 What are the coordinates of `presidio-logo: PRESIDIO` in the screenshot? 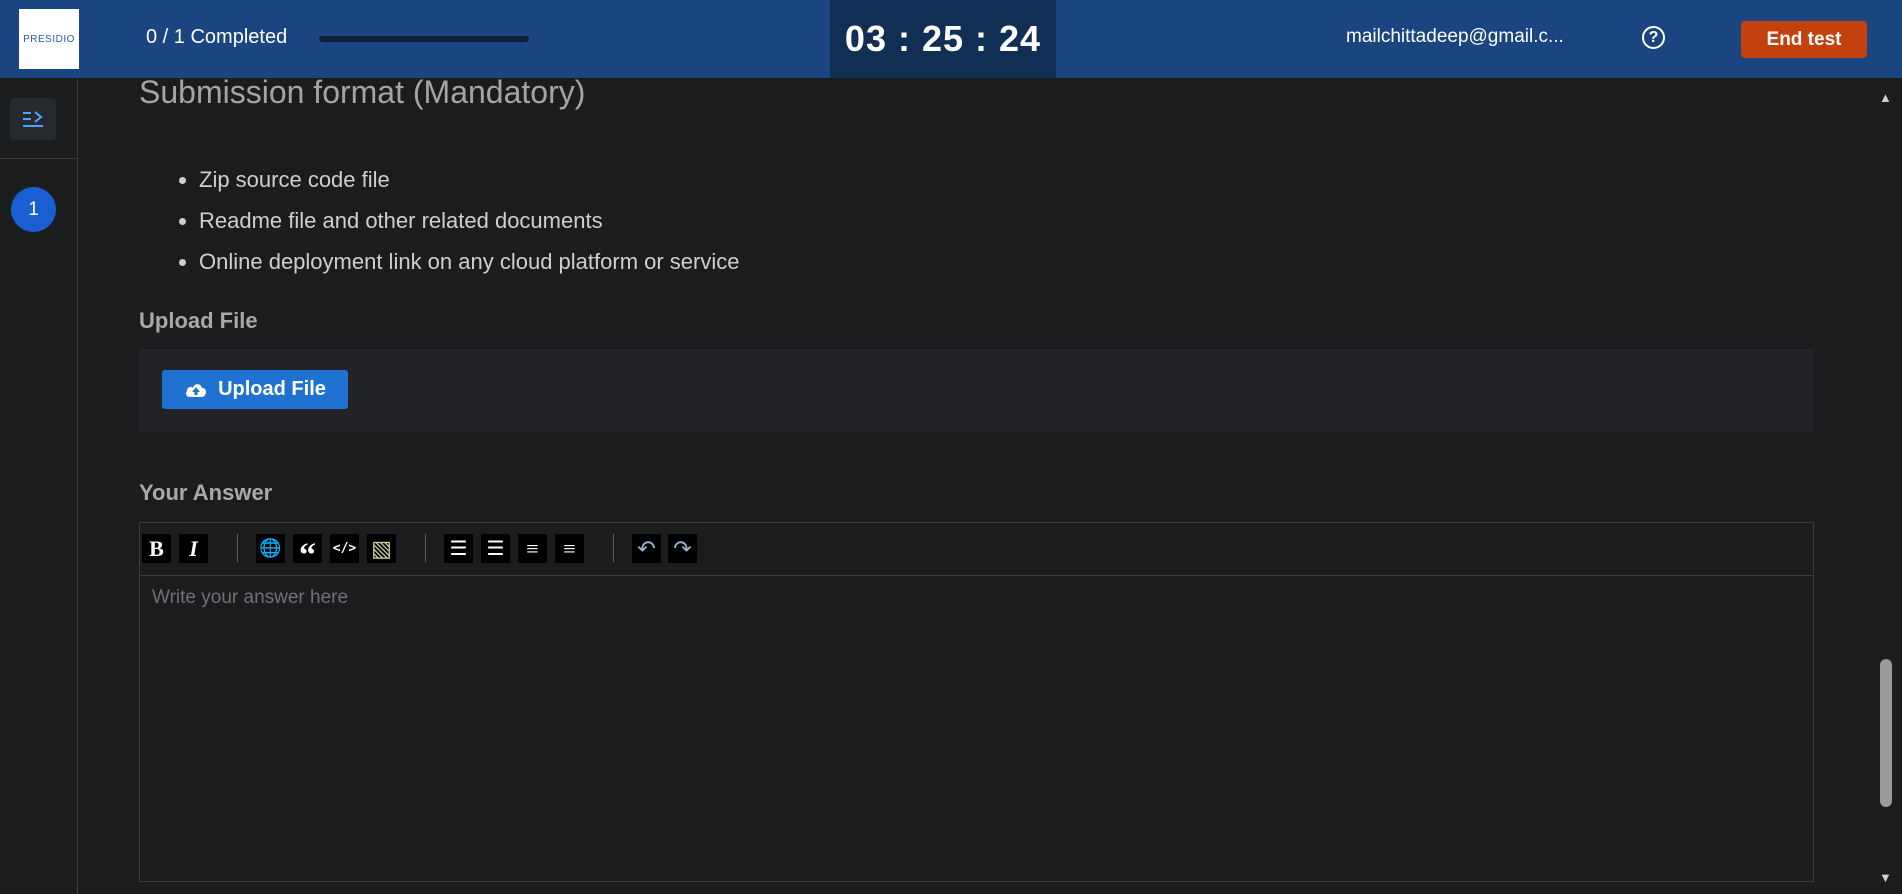 It's located at (49, 39).